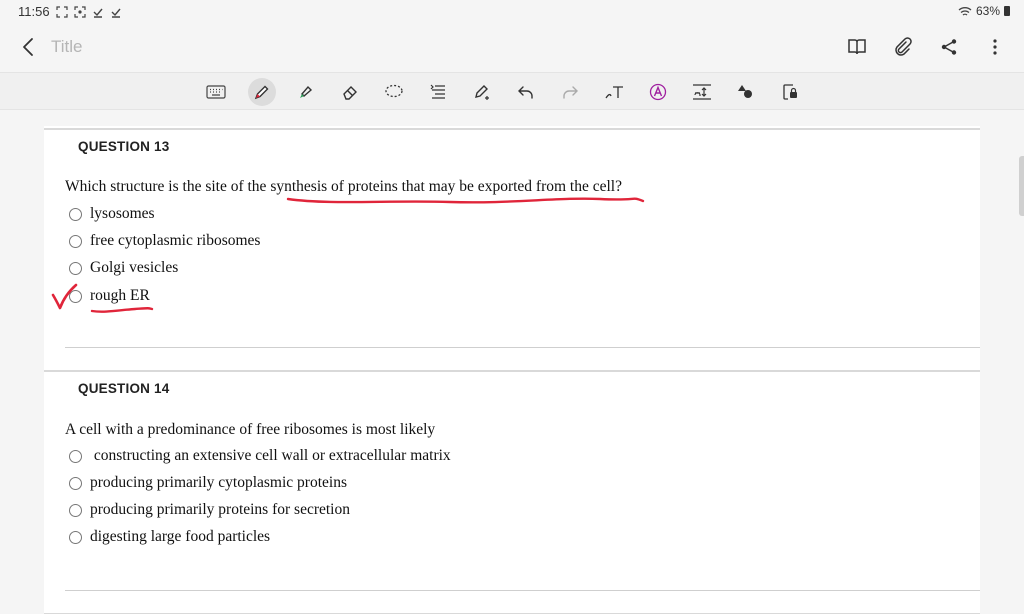 The width and height of the screenshot is (1024, 614). I want to click on share-icon, so click(949, 47).